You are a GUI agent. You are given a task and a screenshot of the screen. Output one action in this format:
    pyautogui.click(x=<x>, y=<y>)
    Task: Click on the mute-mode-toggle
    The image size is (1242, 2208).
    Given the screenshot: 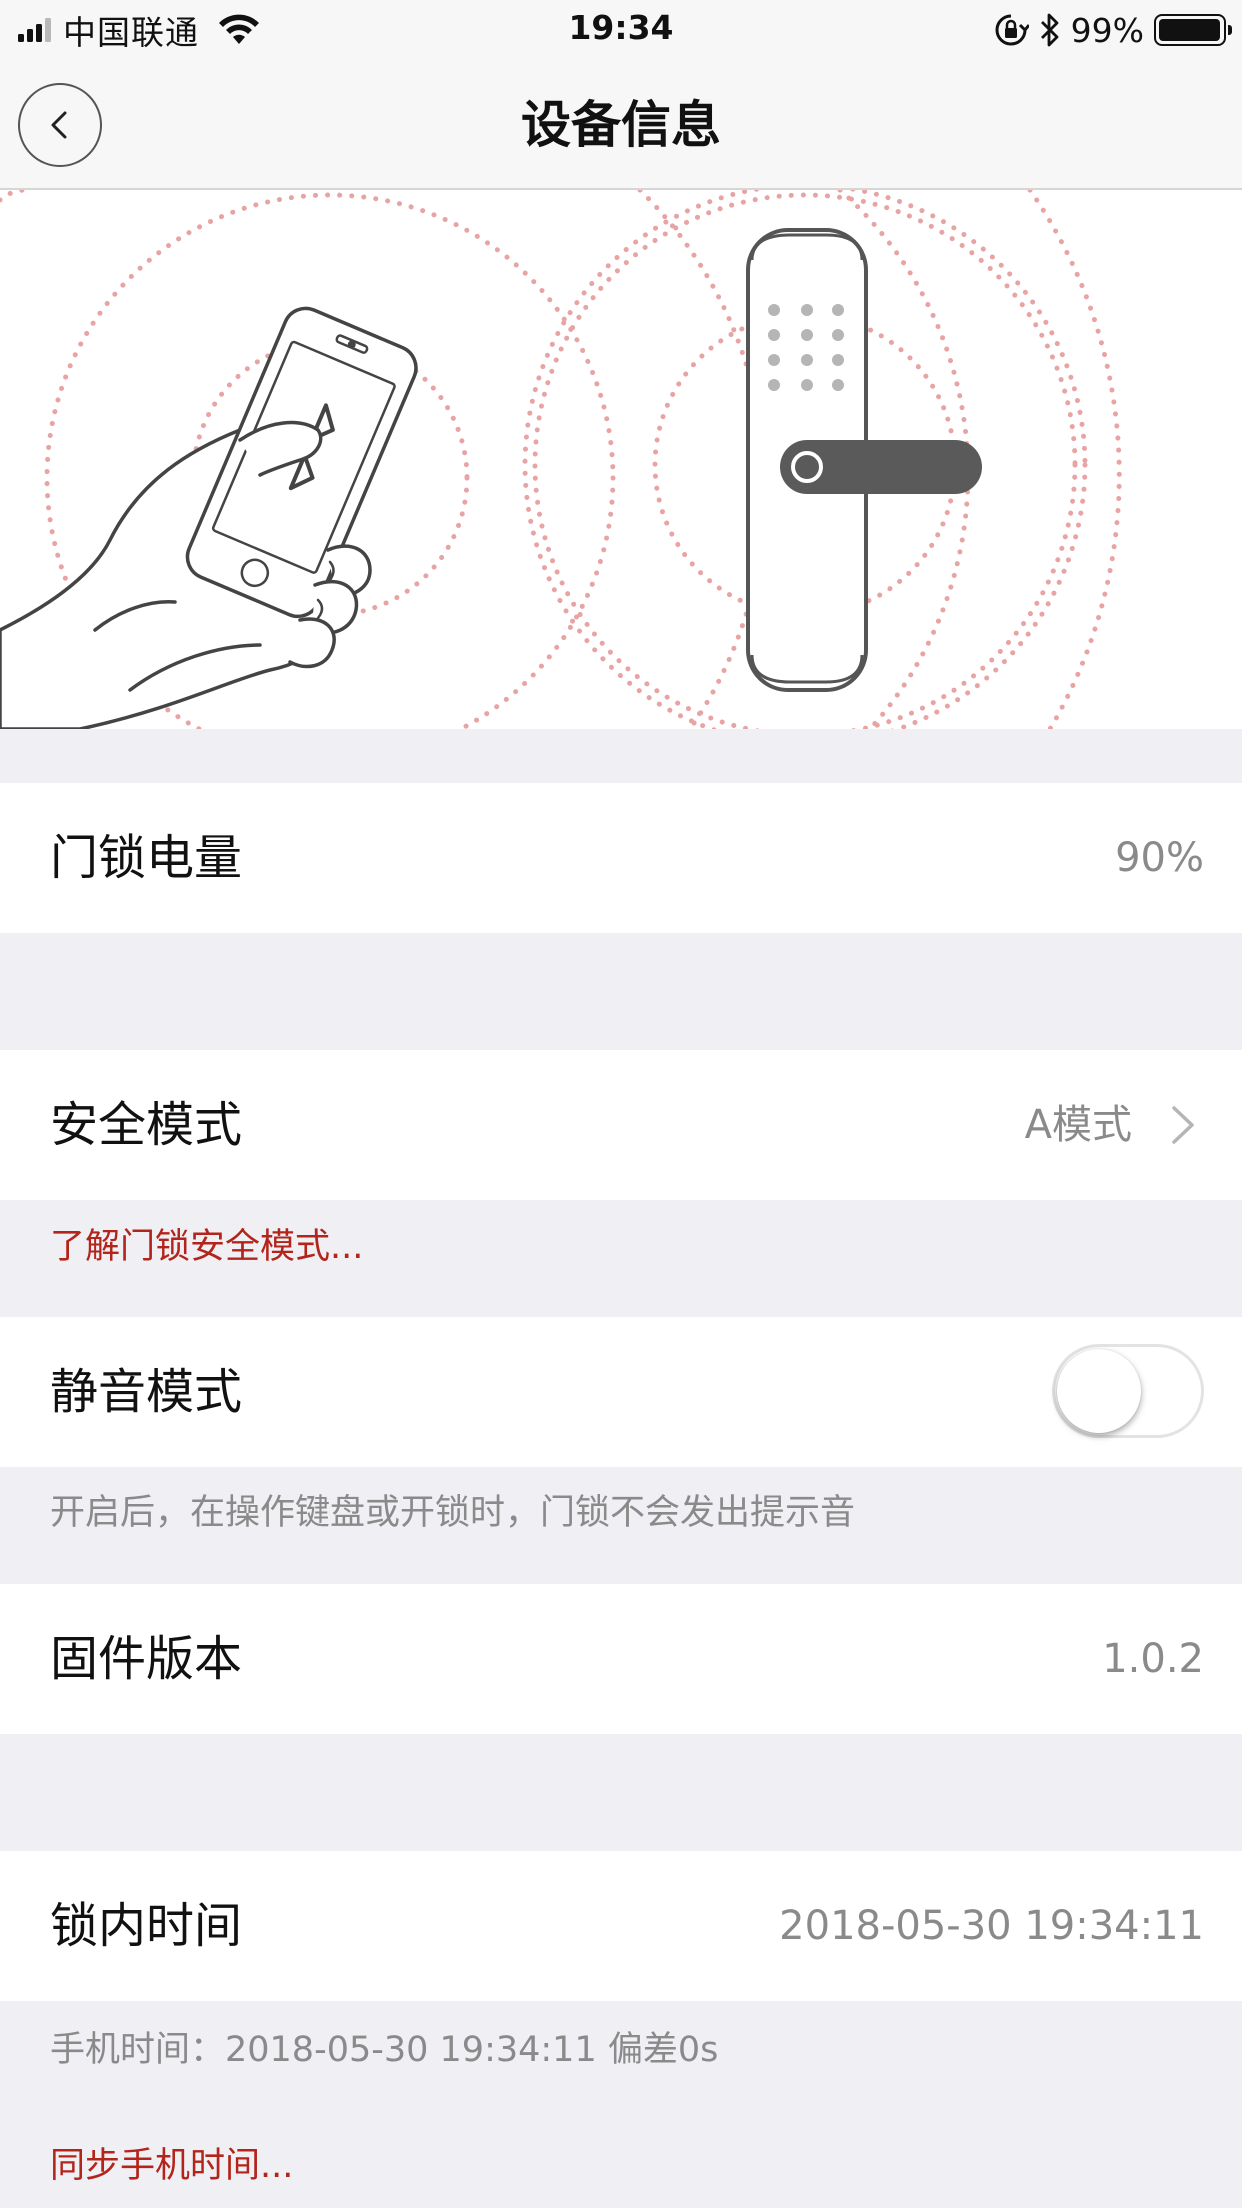 What is the action you would take?
    pyautogui.click(x=1128, y=1391)
    